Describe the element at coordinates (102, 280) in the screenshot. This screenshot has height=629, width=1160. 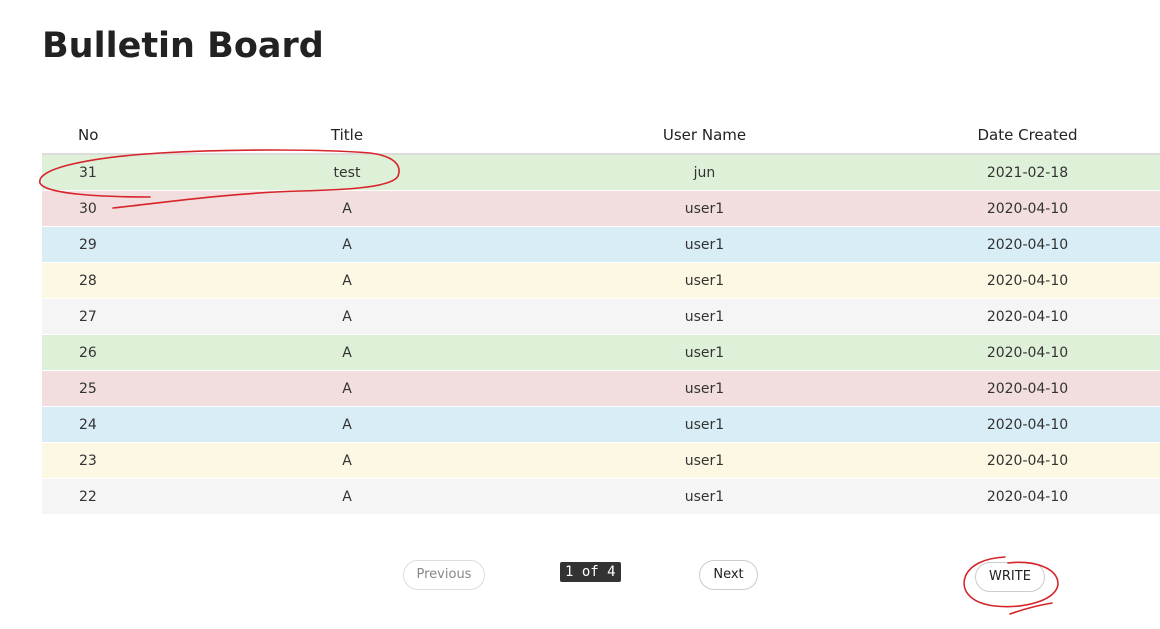
I see `cell-no: 28` at that location.